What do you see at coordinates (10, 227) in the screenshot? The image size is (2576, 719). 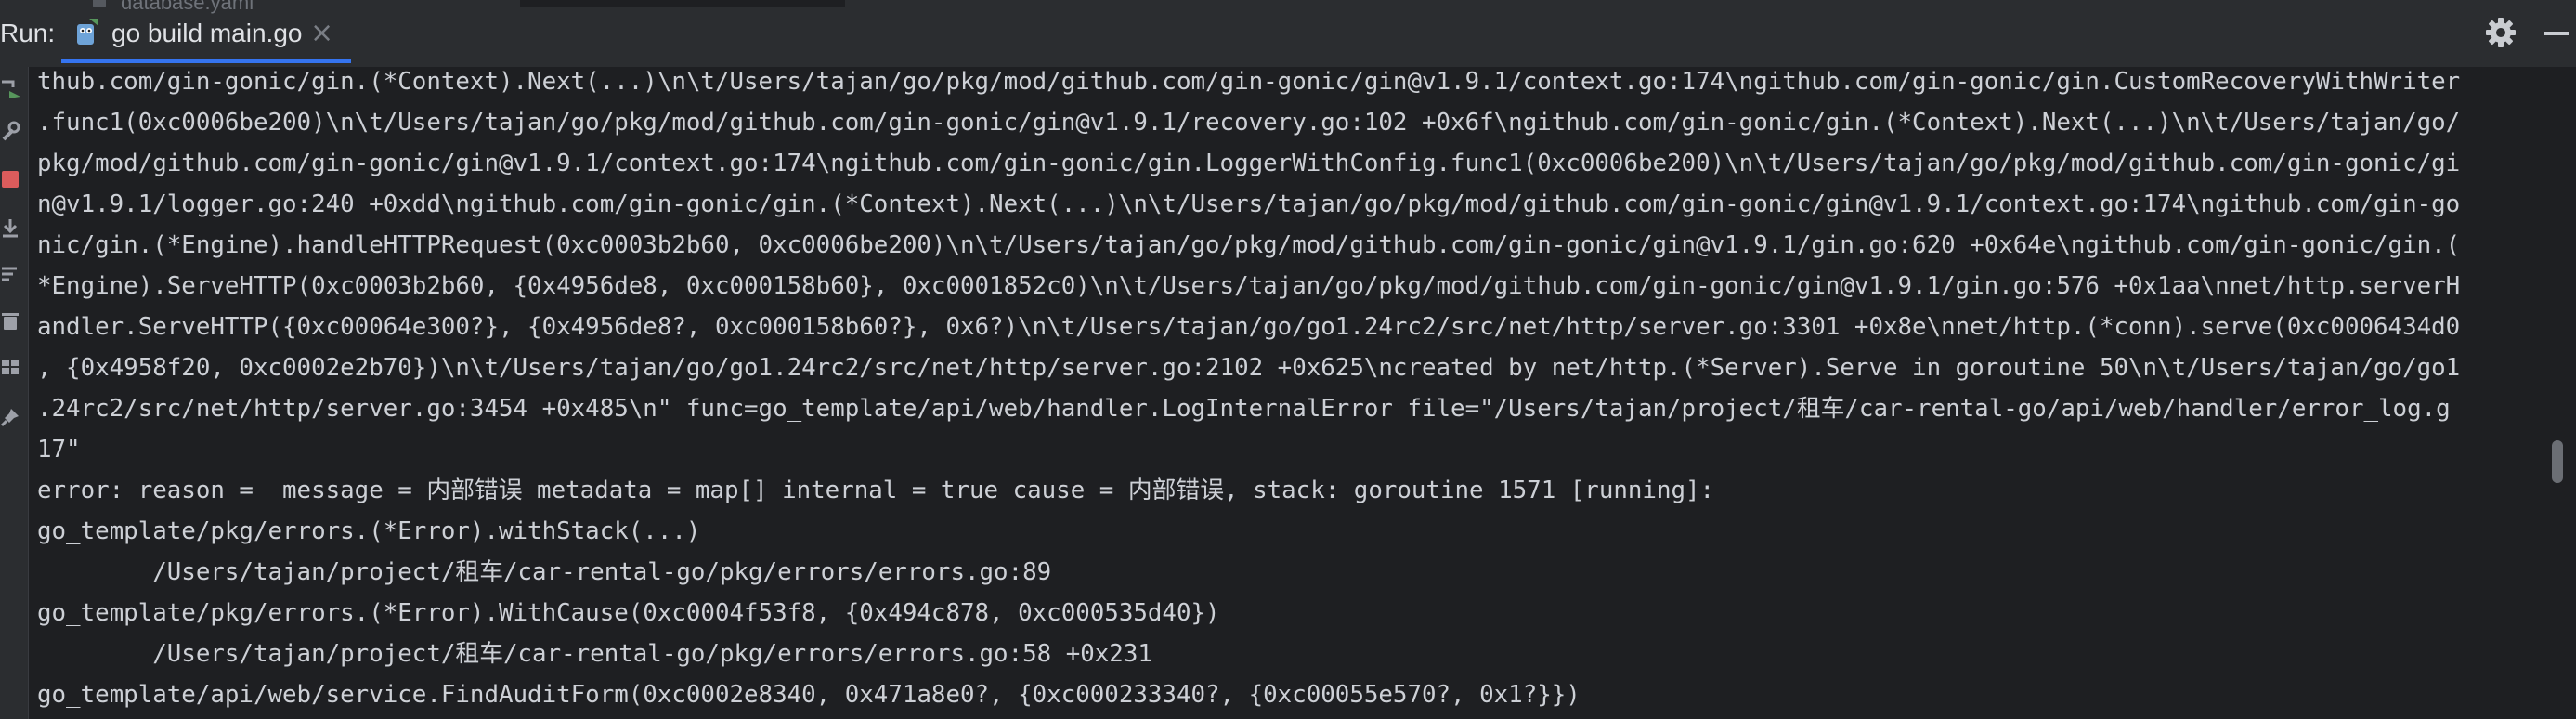 I see `scroll-to-end-icon` at bounding box center [10, 227].